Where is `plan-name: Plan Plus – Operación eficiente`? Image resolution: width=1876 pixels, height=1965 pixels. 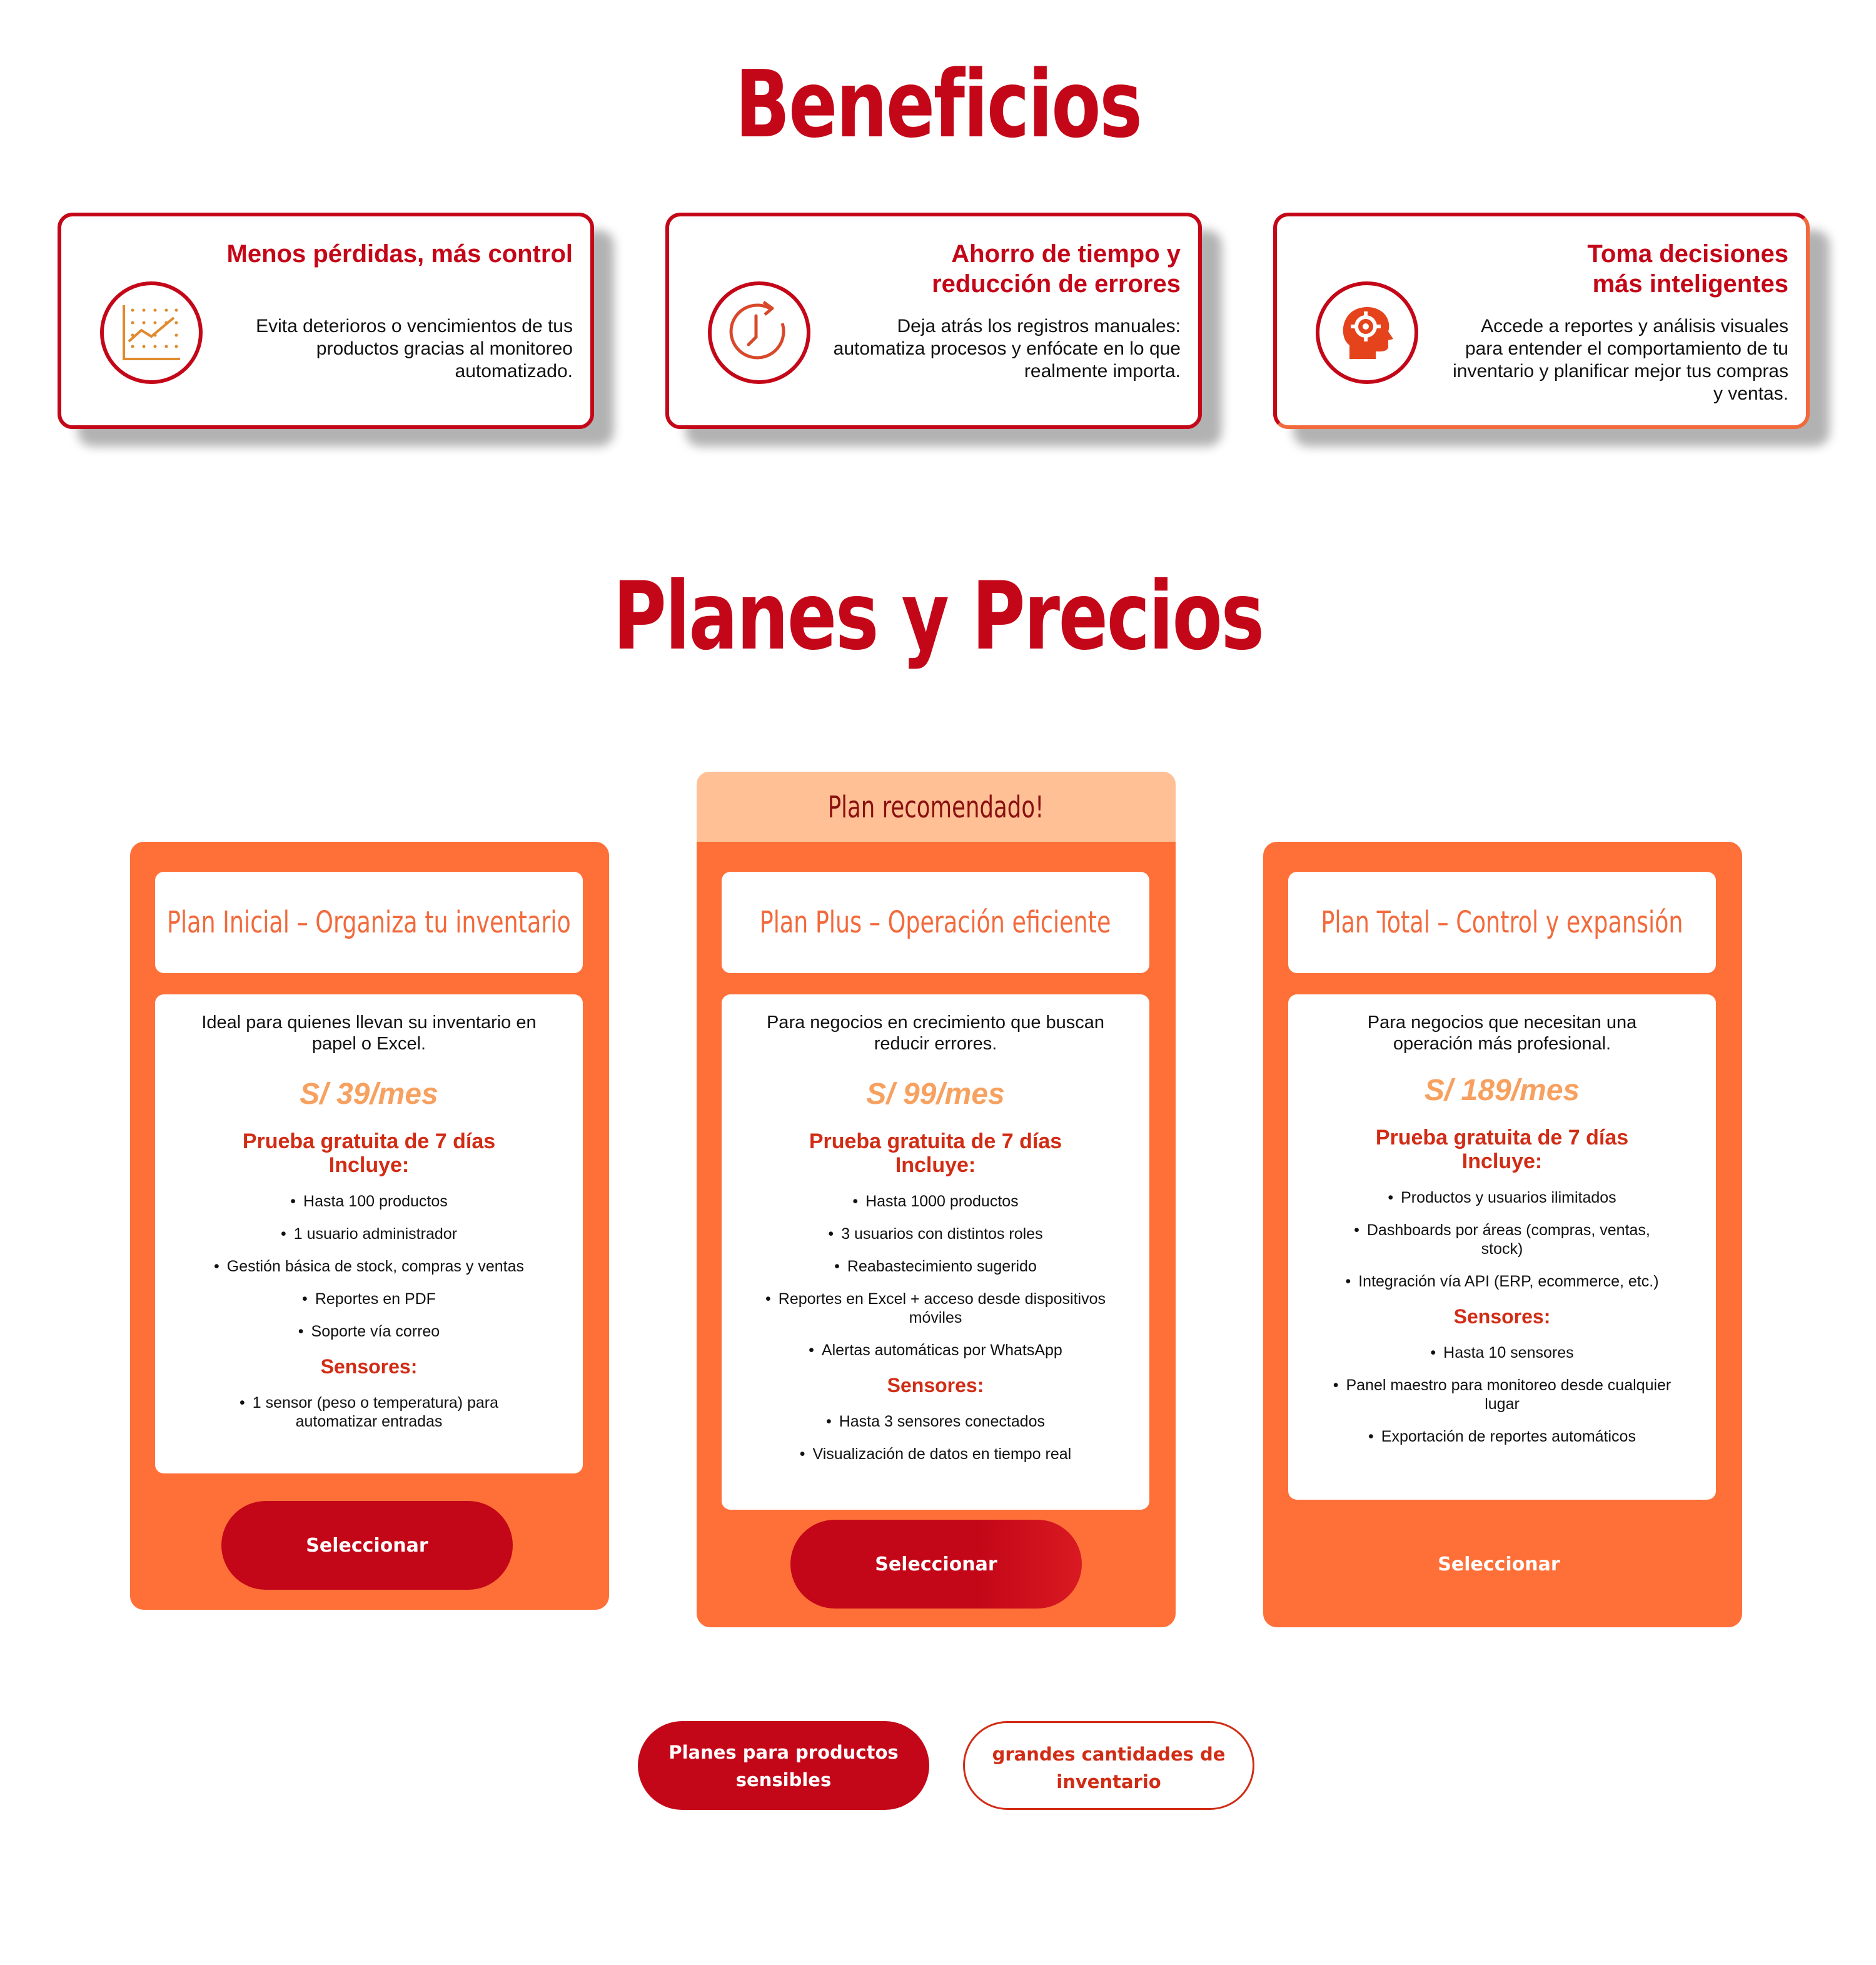 plan-name: Plan Plus – Operación eficiente is located at coordinates (935, 922).